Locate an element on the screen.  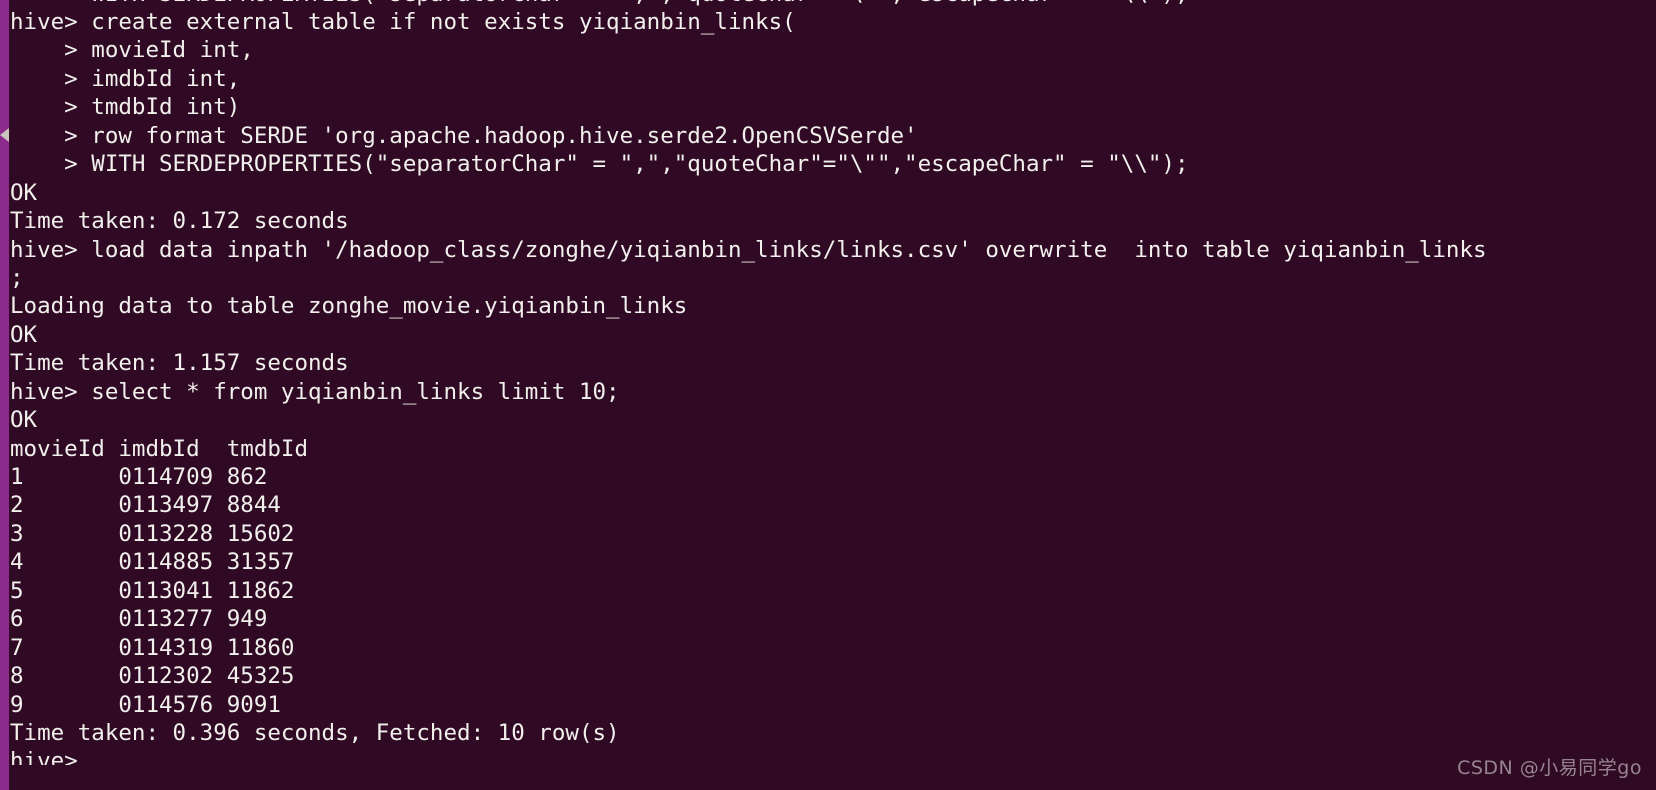
result-table-row: 7 0114319 11860 is located at coordinates (152, 647).